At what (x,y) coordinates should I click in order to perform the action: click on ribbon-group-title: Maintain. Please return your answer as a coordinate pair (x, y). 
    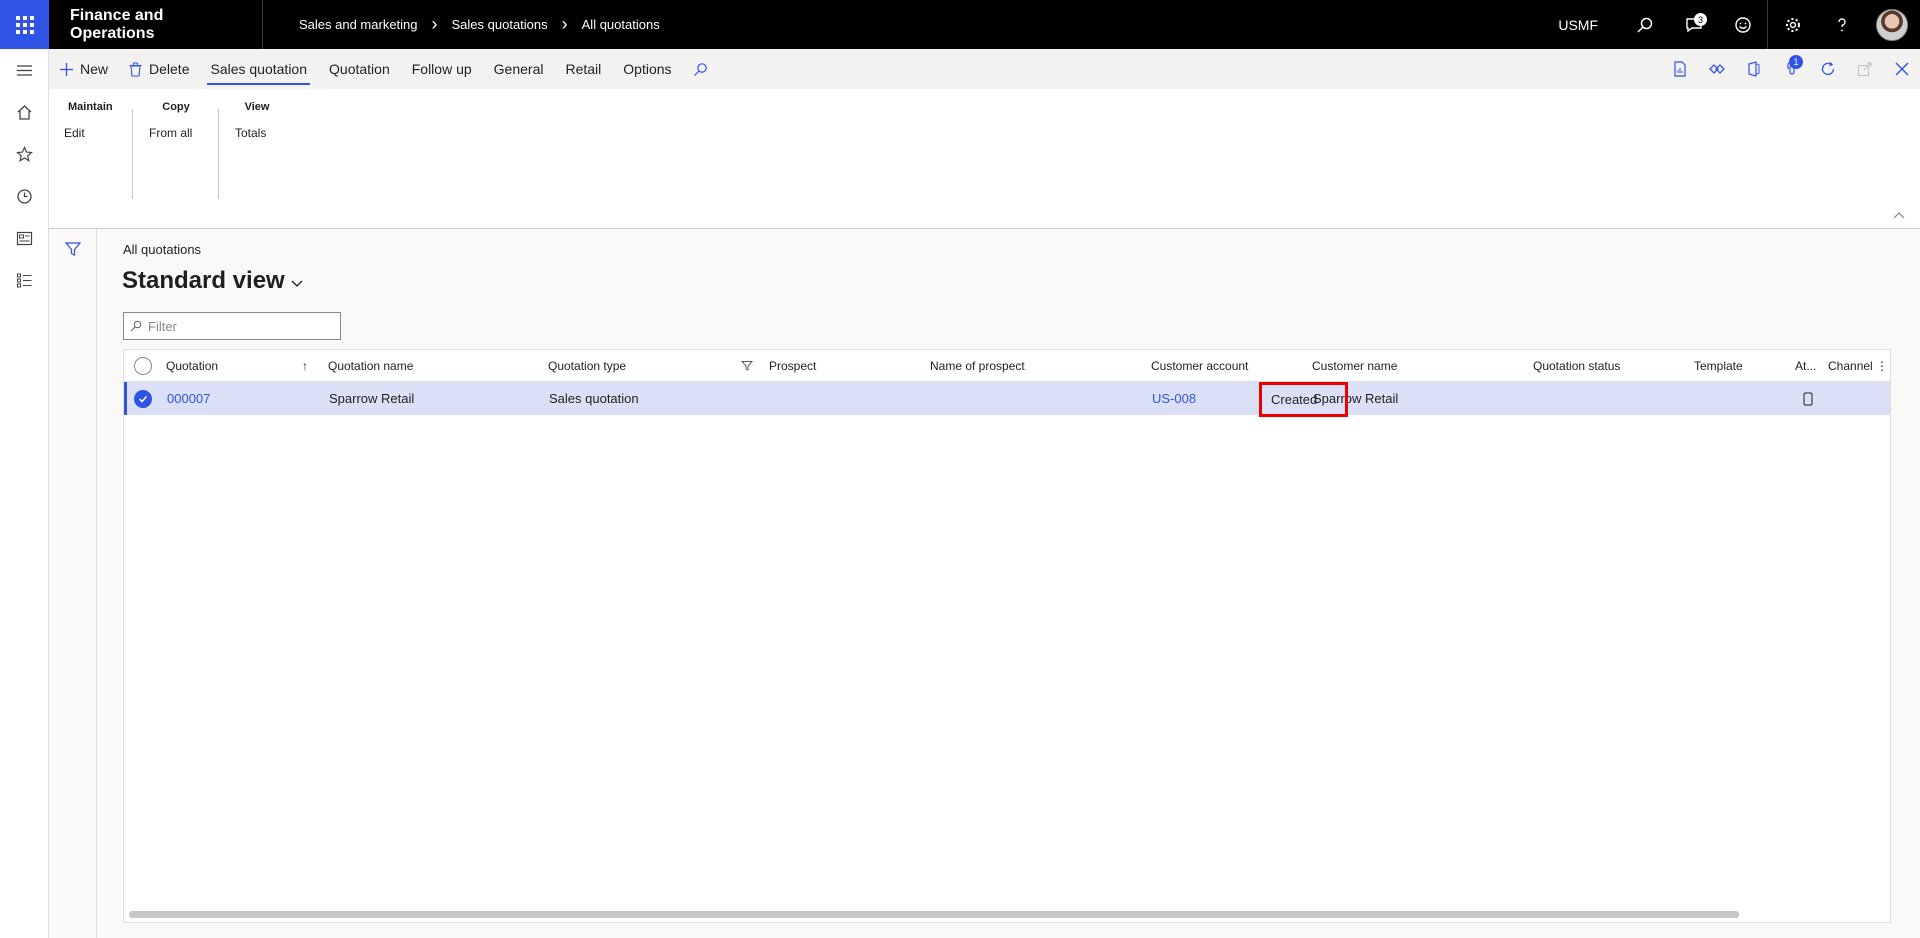
    Looking at the image, I should click on (90, 107).